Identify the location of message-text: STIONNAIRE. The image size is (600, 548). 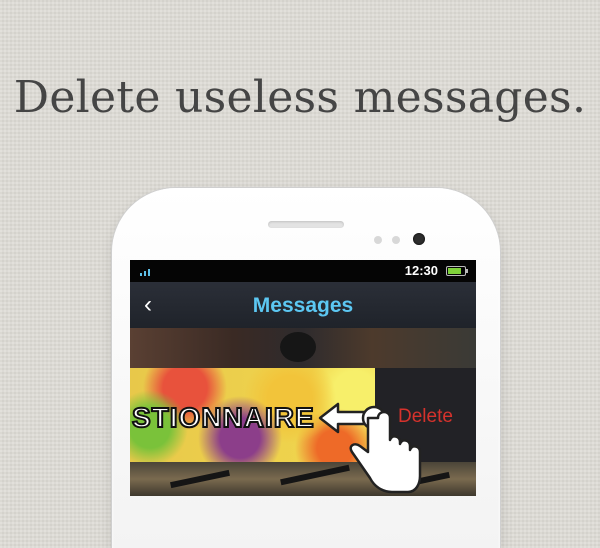
(223, 417).